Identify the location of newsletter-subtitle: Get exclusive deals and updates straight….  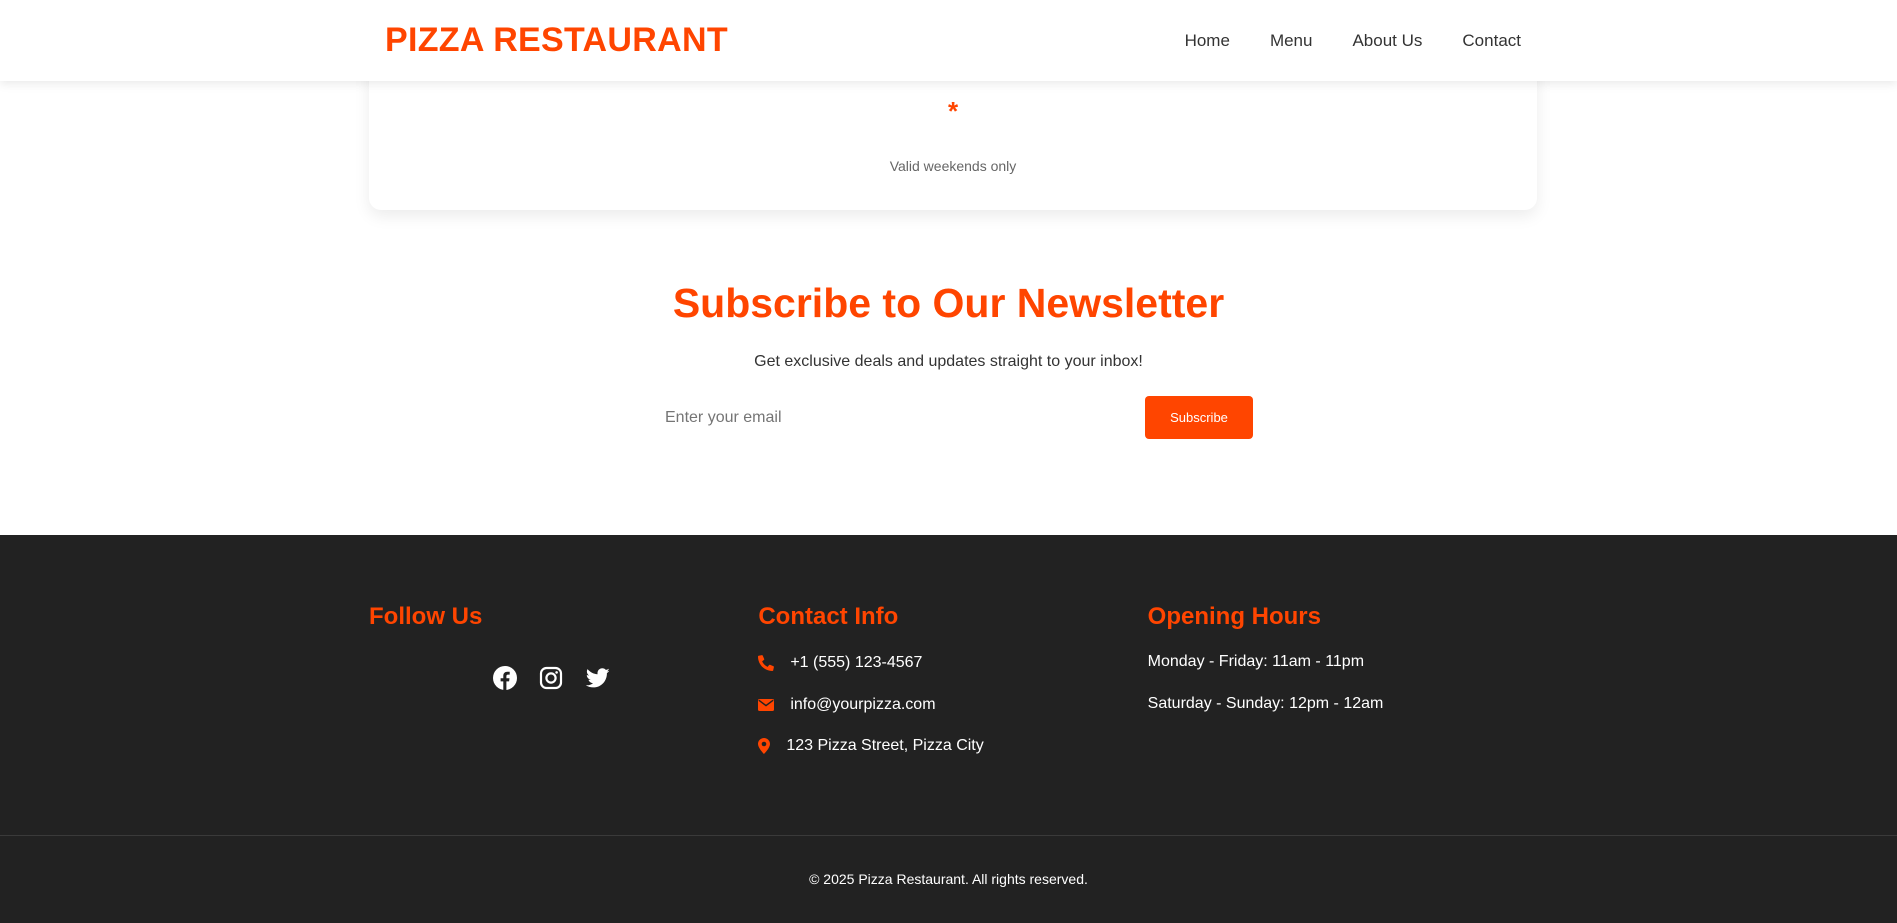
(948, 361).